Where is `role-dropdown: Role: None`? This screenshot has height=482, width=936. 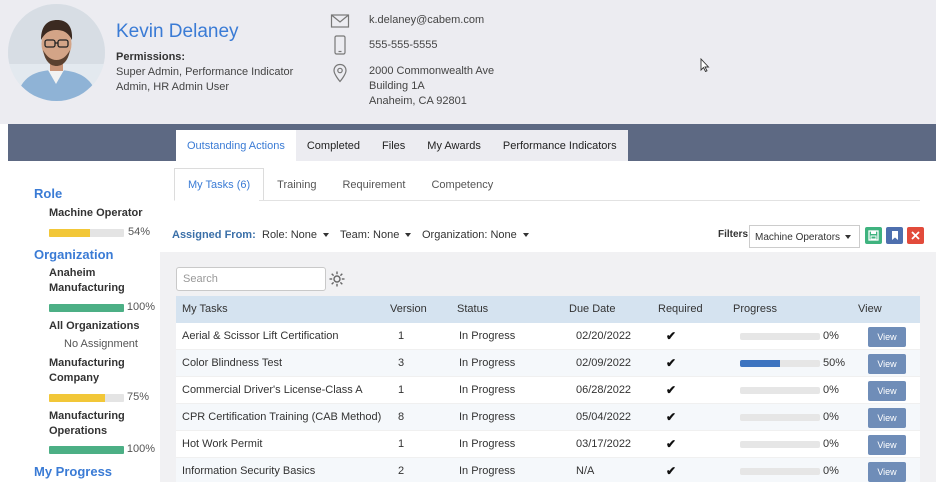 role-dropdown: Role: None is located at coordinates (296, 235).